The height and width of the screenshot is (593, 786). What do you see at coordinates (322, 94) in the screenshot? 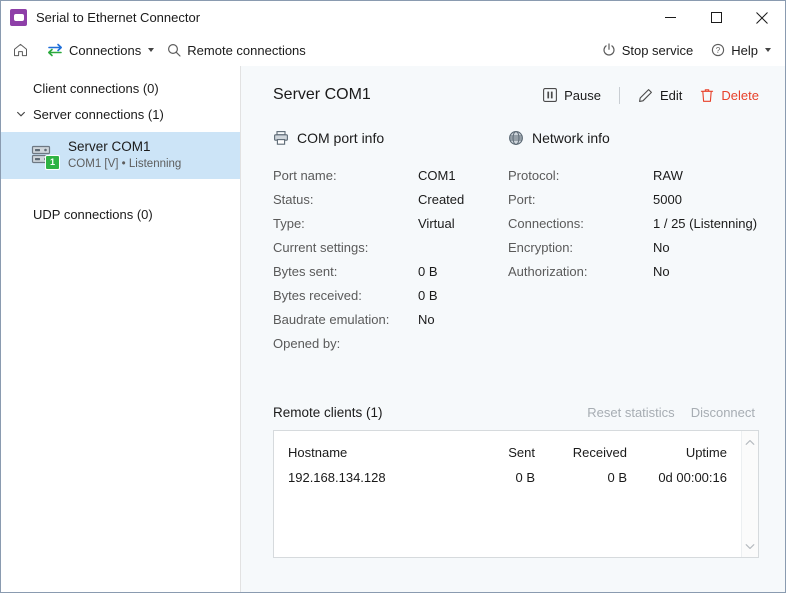
I see `page-title: Server COM1` at bounding box center [322, 94].